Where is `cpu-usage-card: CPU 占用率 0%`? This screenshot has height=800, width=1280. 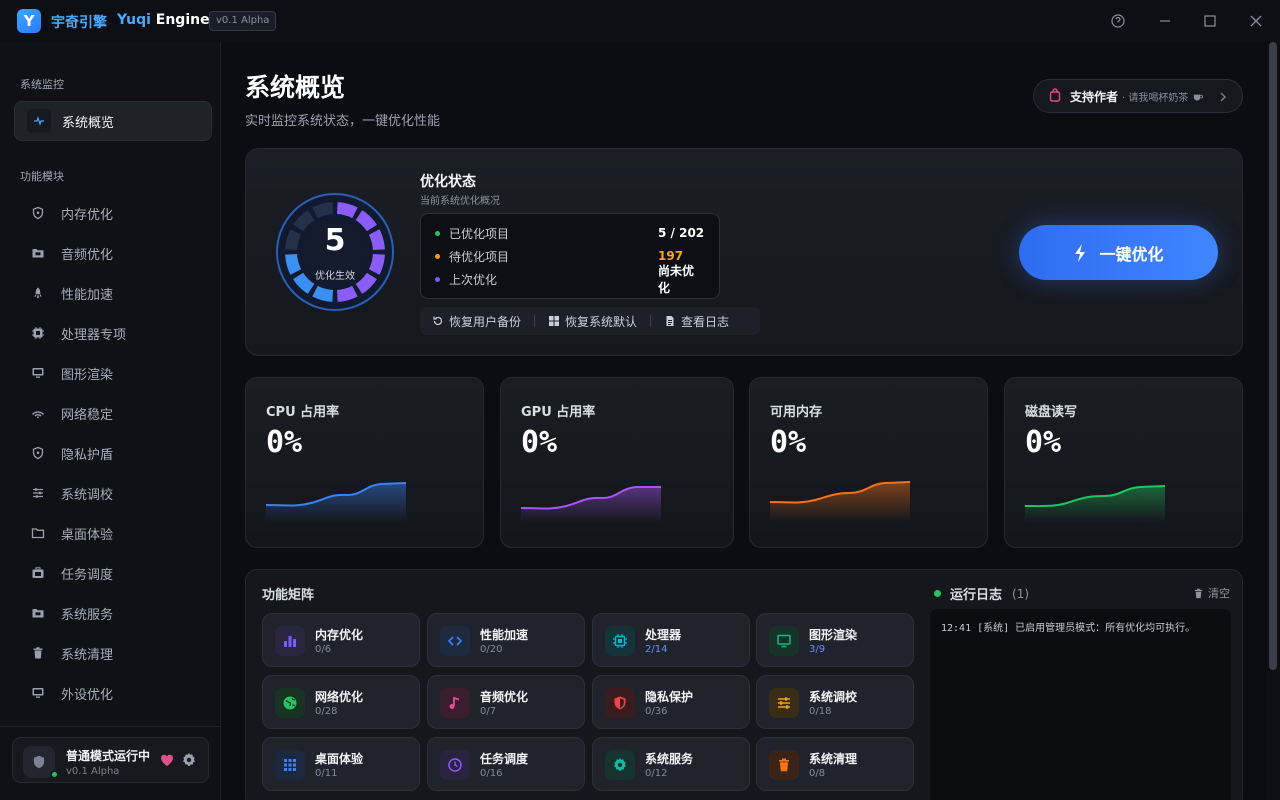
cpu-usage-card: CPU 占用率 0% is located at coordinates (364, 462).